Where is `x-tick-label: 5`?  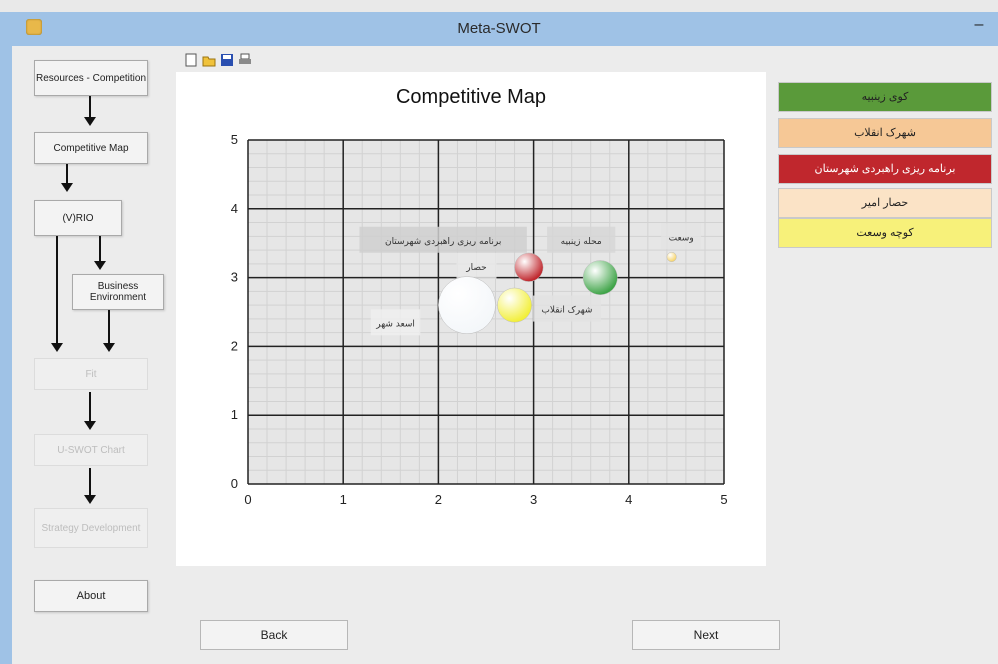 x-tick-label: 5 is located at coordinates (723, 499).